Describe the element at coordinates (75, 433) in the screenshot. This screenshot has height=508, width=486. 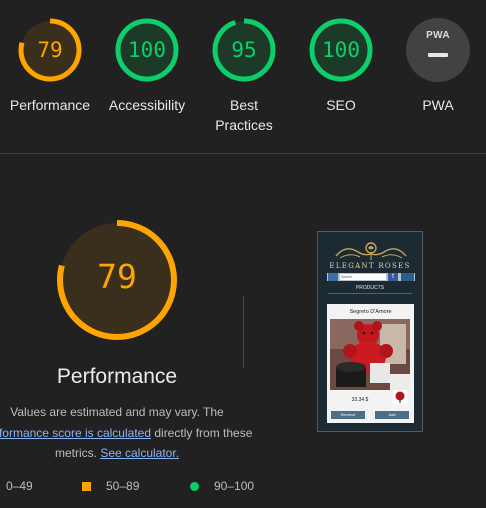
I see `score-calculated-link: performance score is calculated` at that location.